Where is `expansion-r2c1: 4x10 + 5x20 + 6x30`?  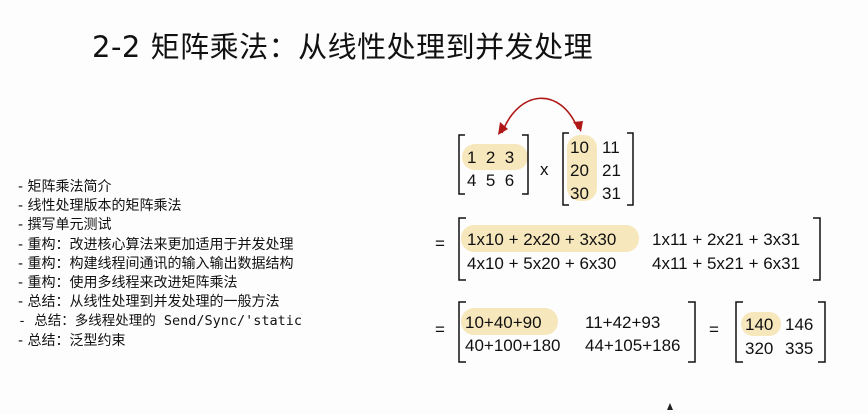
expansion-r2c1: 4x10 + 5x20 + 6x30 is located at coordinates (541, 263).